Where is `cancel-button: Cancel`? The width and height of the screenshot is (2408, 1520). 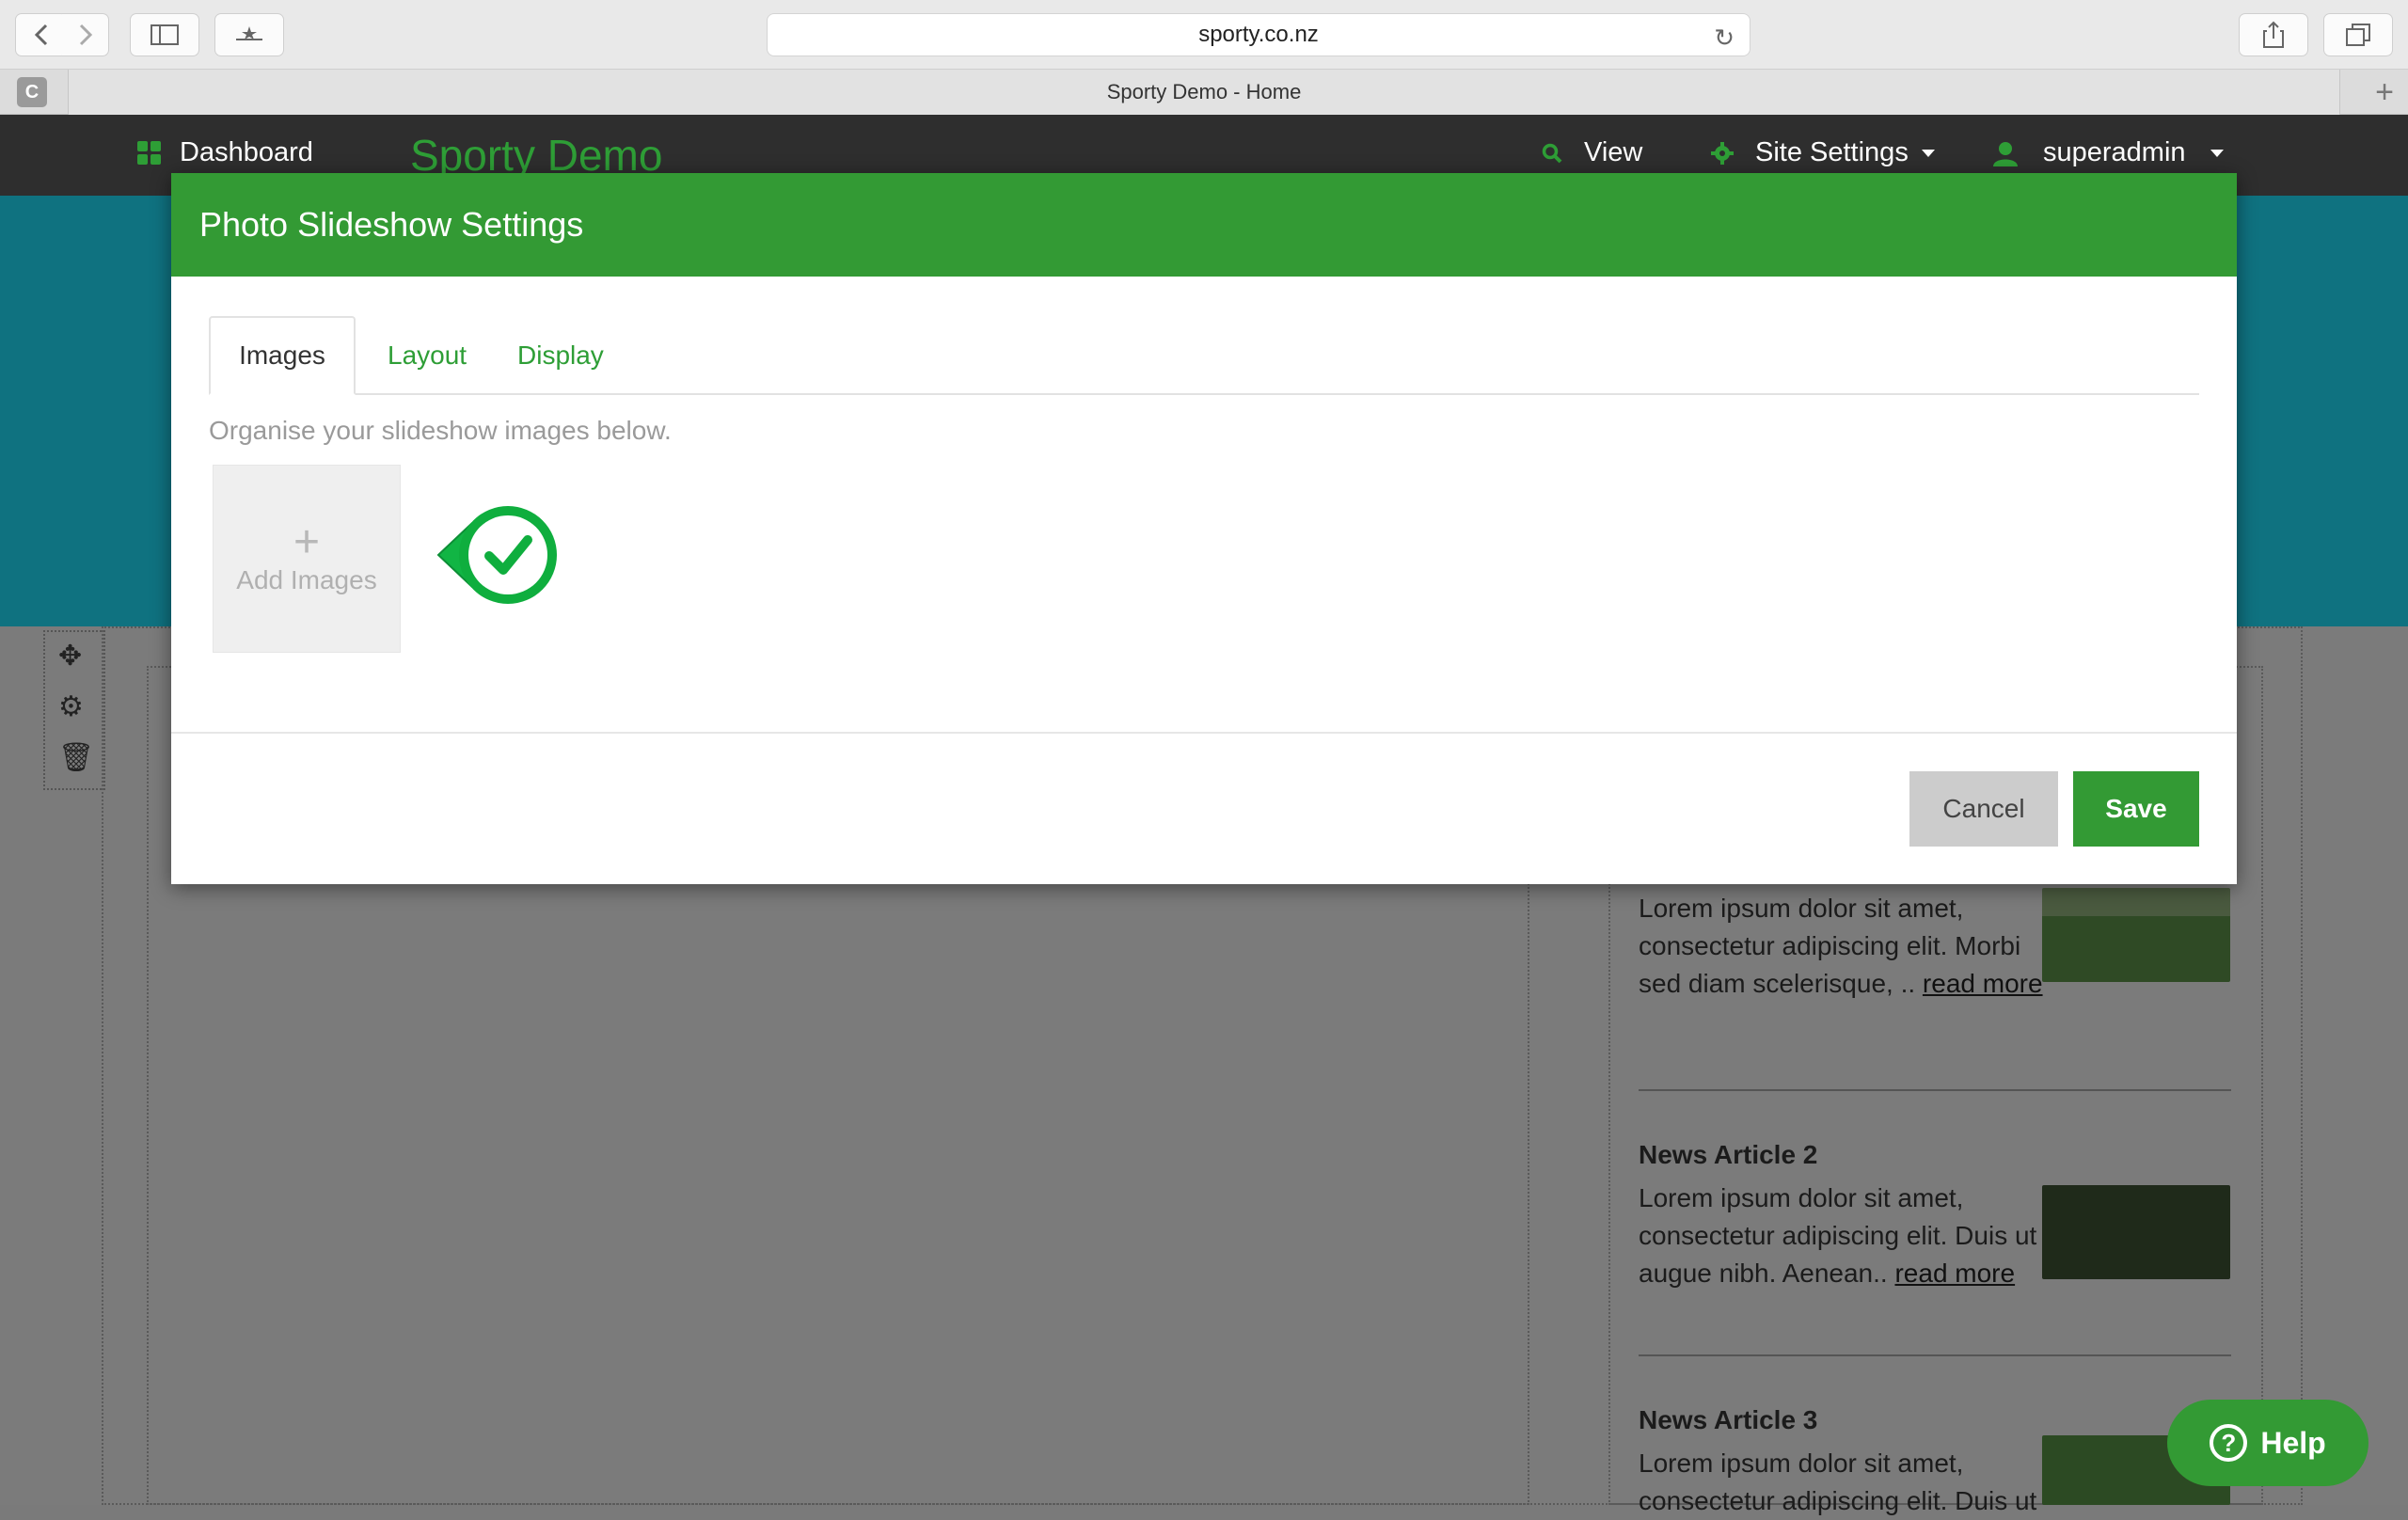 cancel-button: Cancel is located at coordinates (1984, 809).